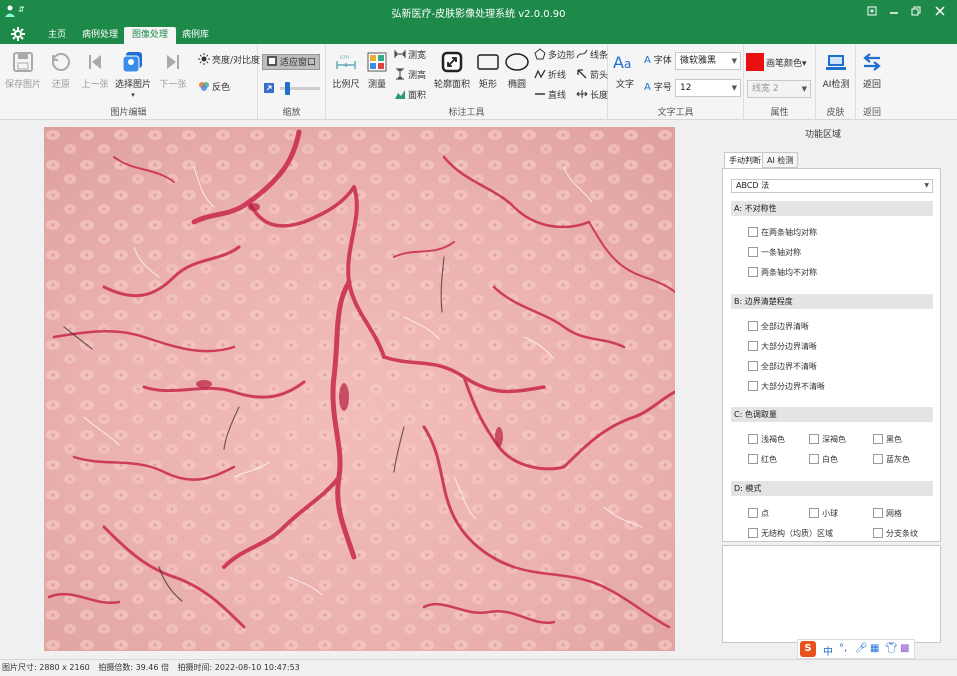  I want to click on option-c-red: 红色, so click(762, 459).